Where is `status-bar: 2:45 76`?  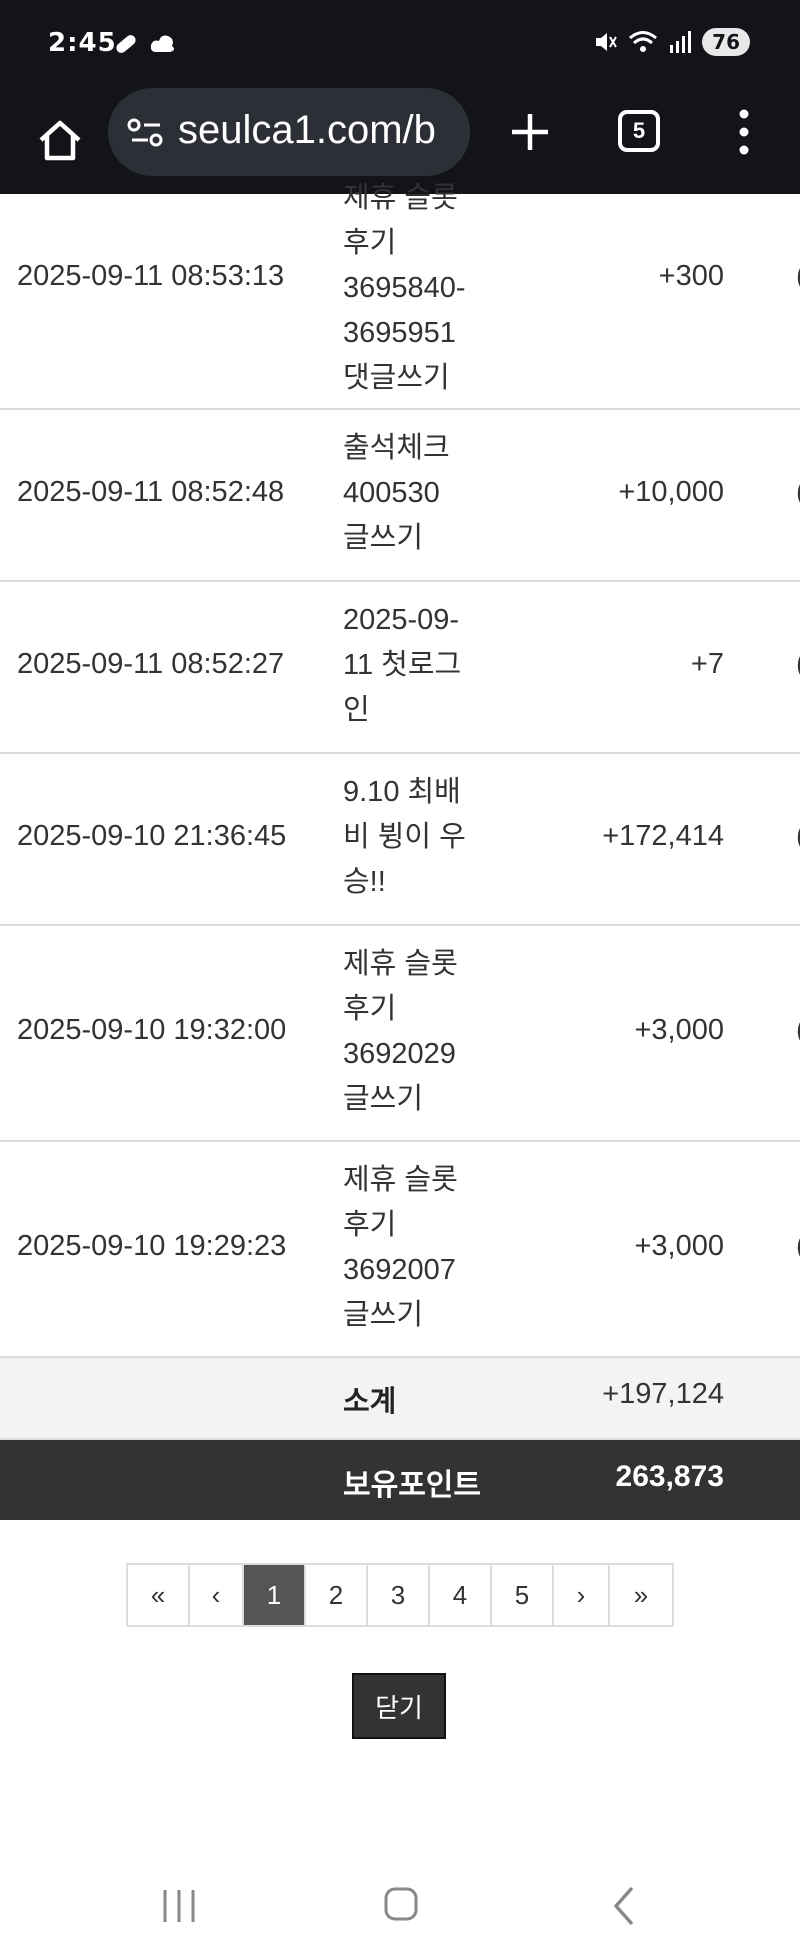 status-bar: 2:45 76 is located at coordinates (400, 43).